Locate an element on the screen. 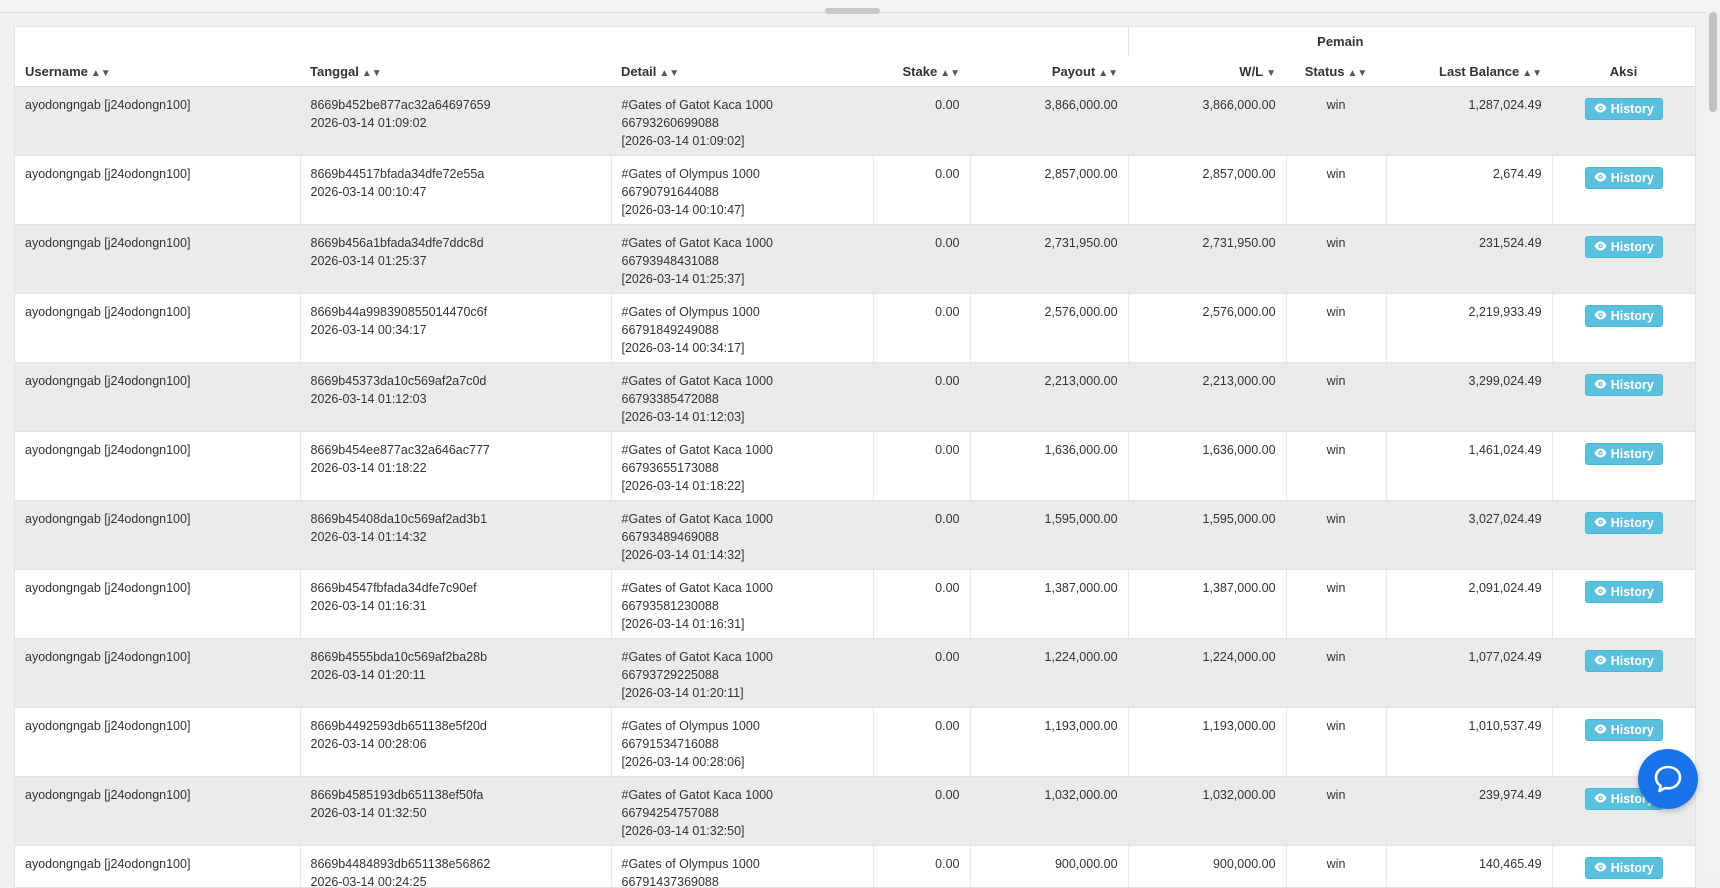 The image size is (1720, 888). cell-payout: 900,000.00 is located at coordinates (1049, 867).